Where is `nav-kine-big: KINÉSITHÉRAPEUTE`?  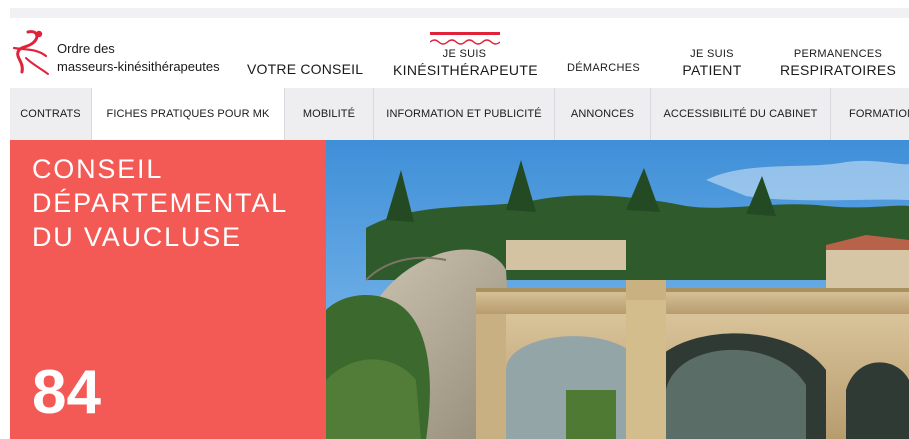 nav-kine-big: KINÉSITHÉRAPEUTE is located at coordinates (465, 70).